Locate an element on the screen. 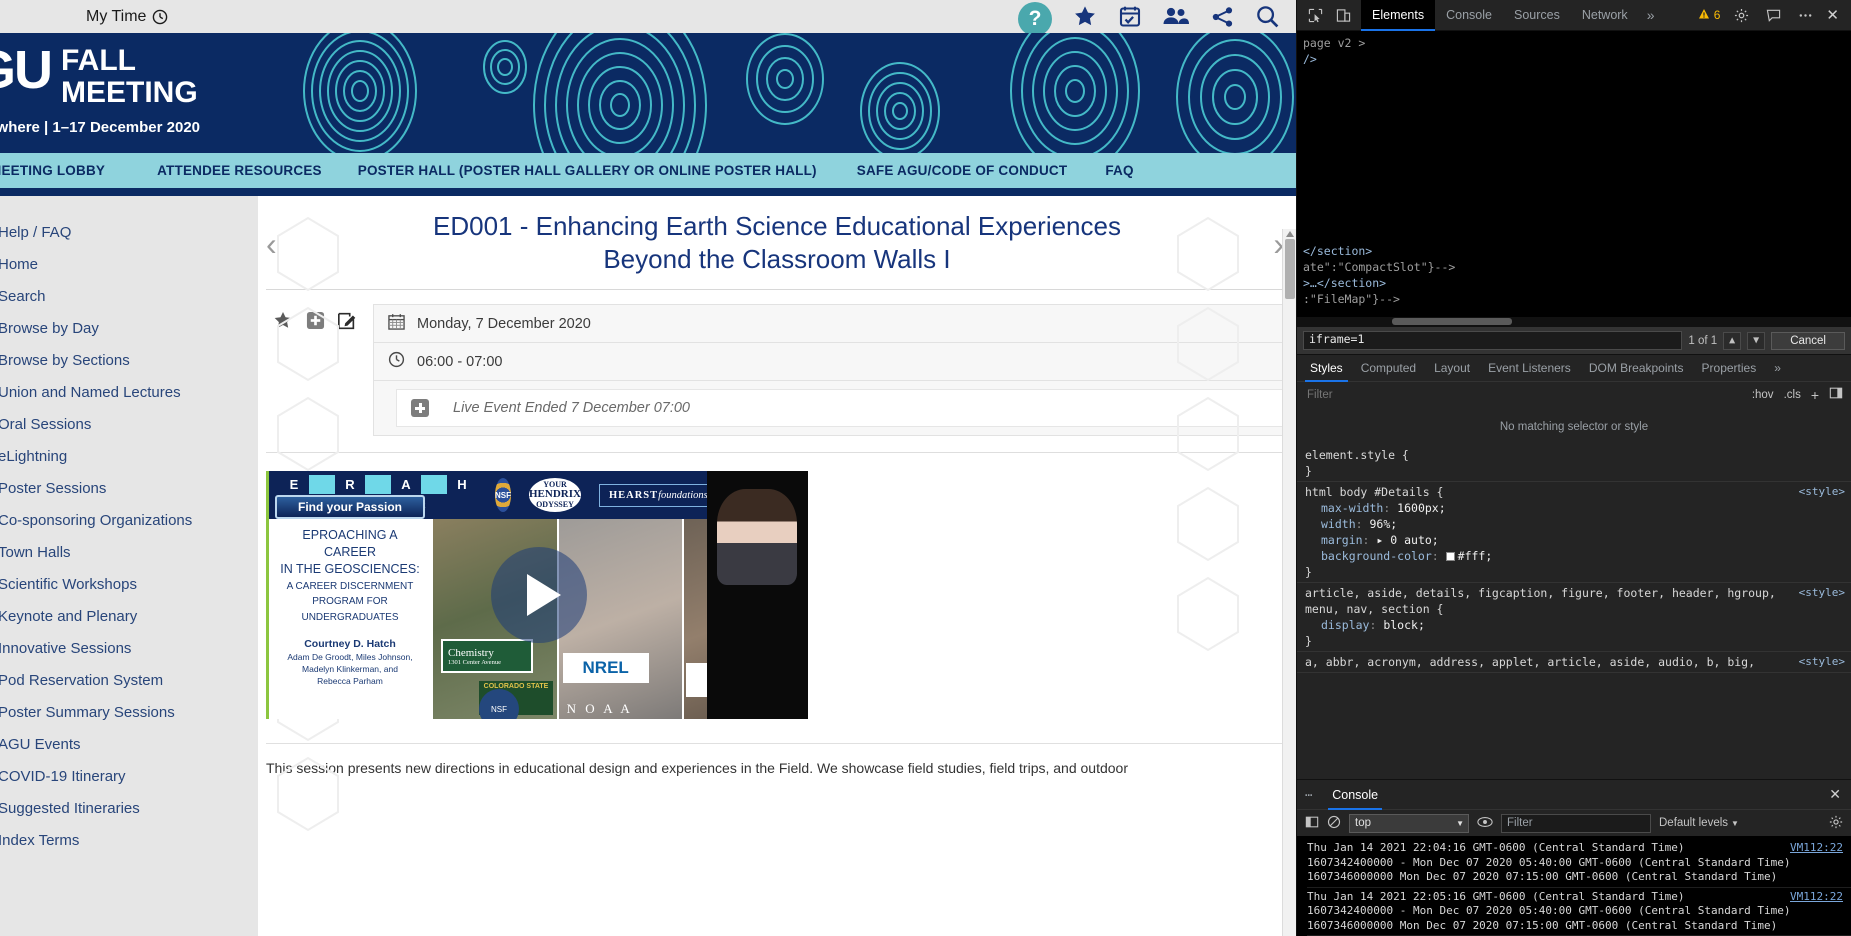  console-log-levels-select: Default levels ▼ is located at coordinates (1699, 823).